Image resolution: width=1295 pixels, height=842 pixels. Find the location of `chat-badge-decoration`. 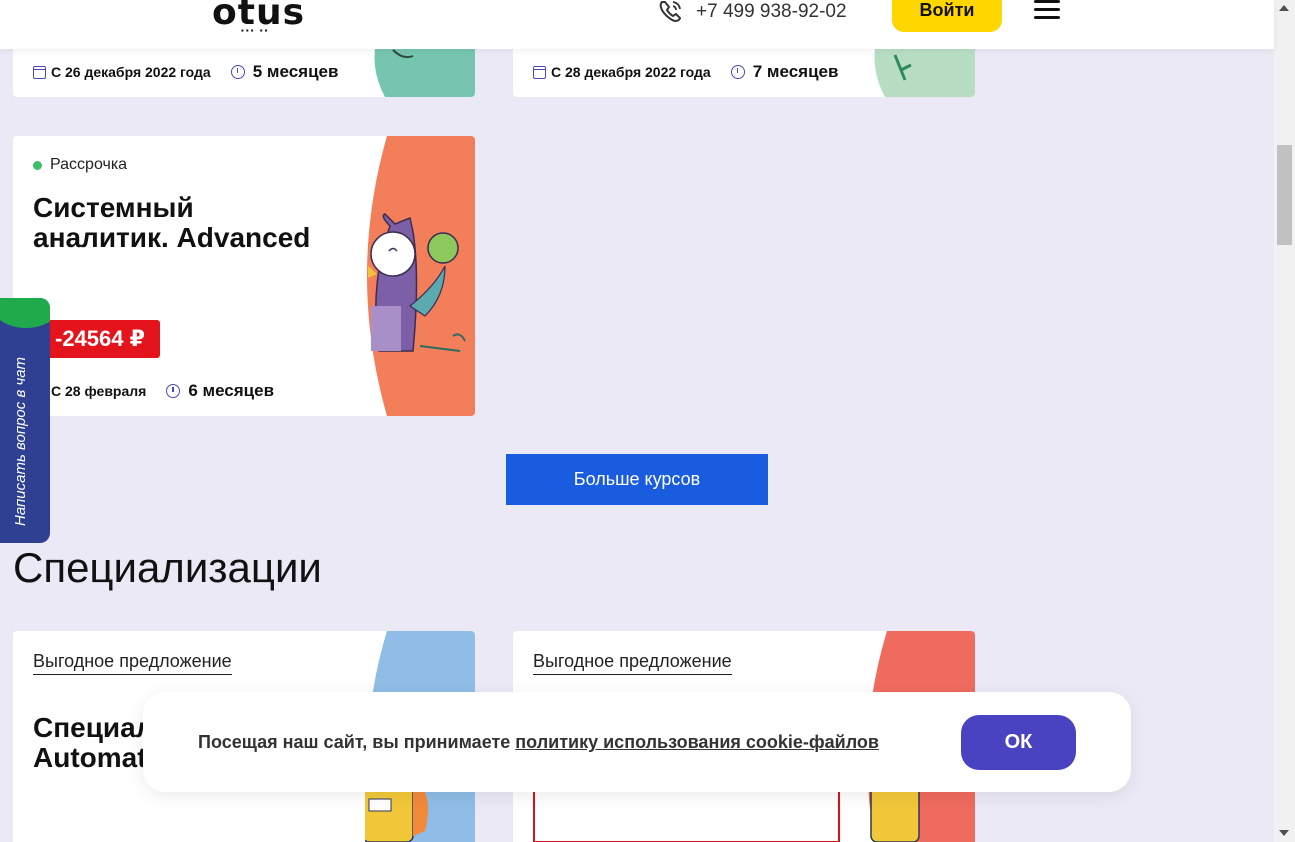

chat-badge-decoration is located at coordinates (25, 313).